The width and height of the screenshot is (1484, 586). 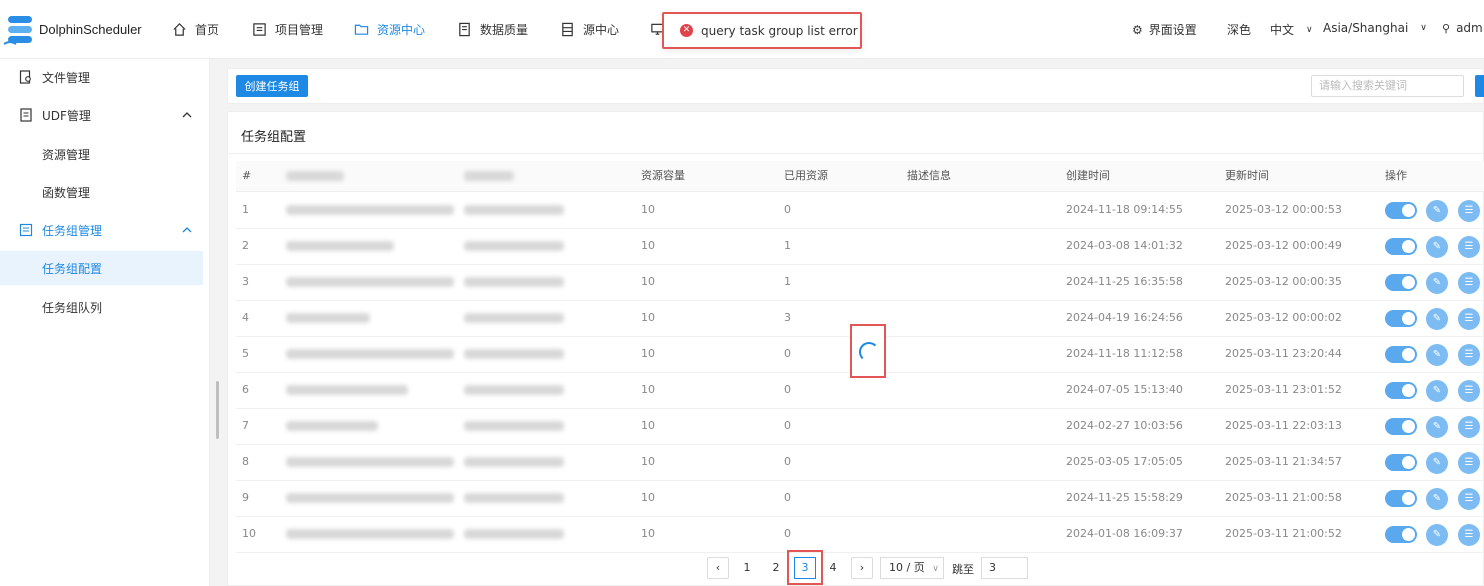 I want to click on cell-created: 2024-07-05 15:13:40, so click(x=1124, y=389).